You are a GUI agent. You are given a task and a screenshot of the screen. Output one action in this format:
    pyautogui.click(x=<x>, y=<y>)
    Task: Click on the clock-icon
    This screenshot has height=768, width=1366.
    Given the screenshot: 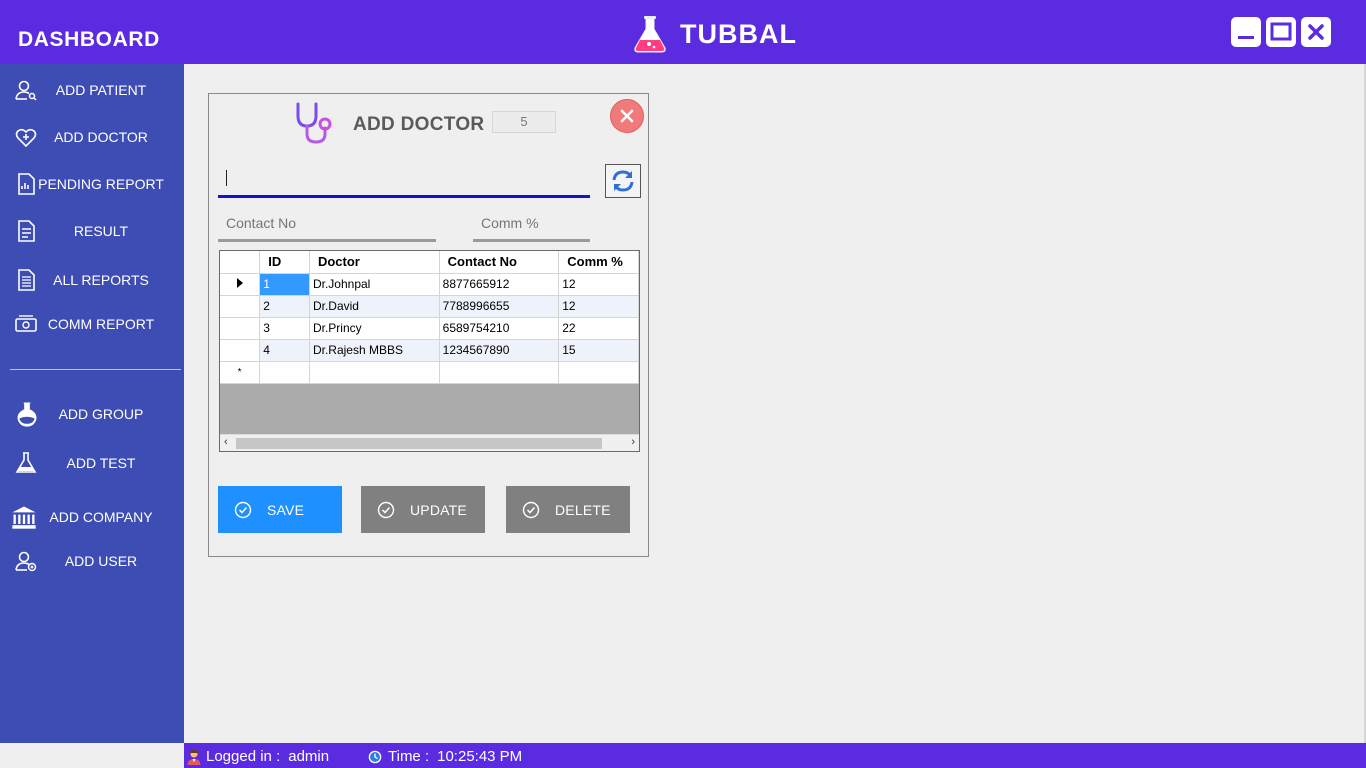 What is the action you would take?
    pyautogui.click(x=375, y=756)
    